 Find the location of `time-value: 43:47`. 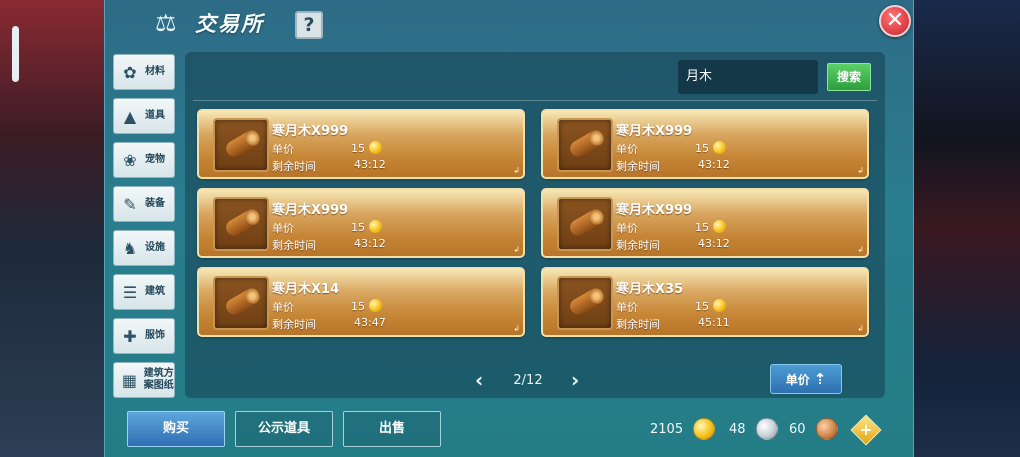

time-value: 43:47 is located at coordinates (370, 322).